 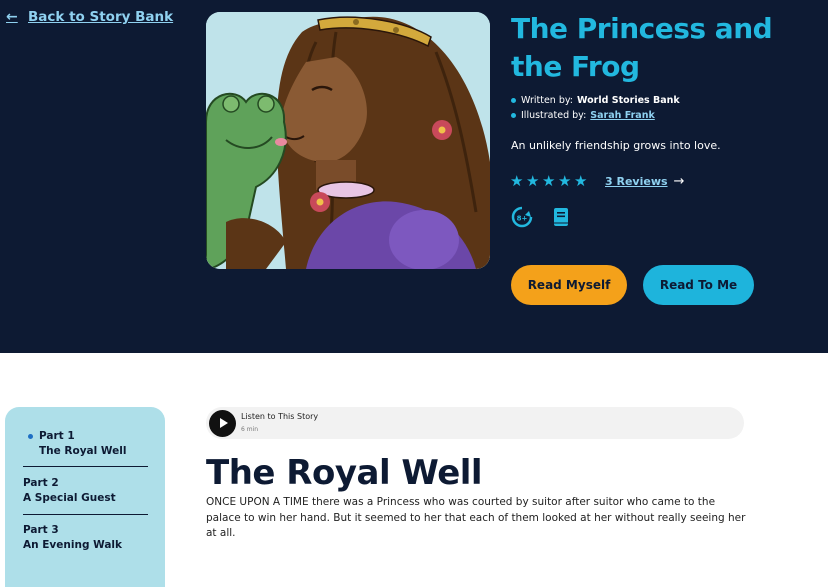 What do you see at coordinates (698, 285) in the screenshot?
I see `read-to-me-button: Read To Me` at bounding box center [698, 285].